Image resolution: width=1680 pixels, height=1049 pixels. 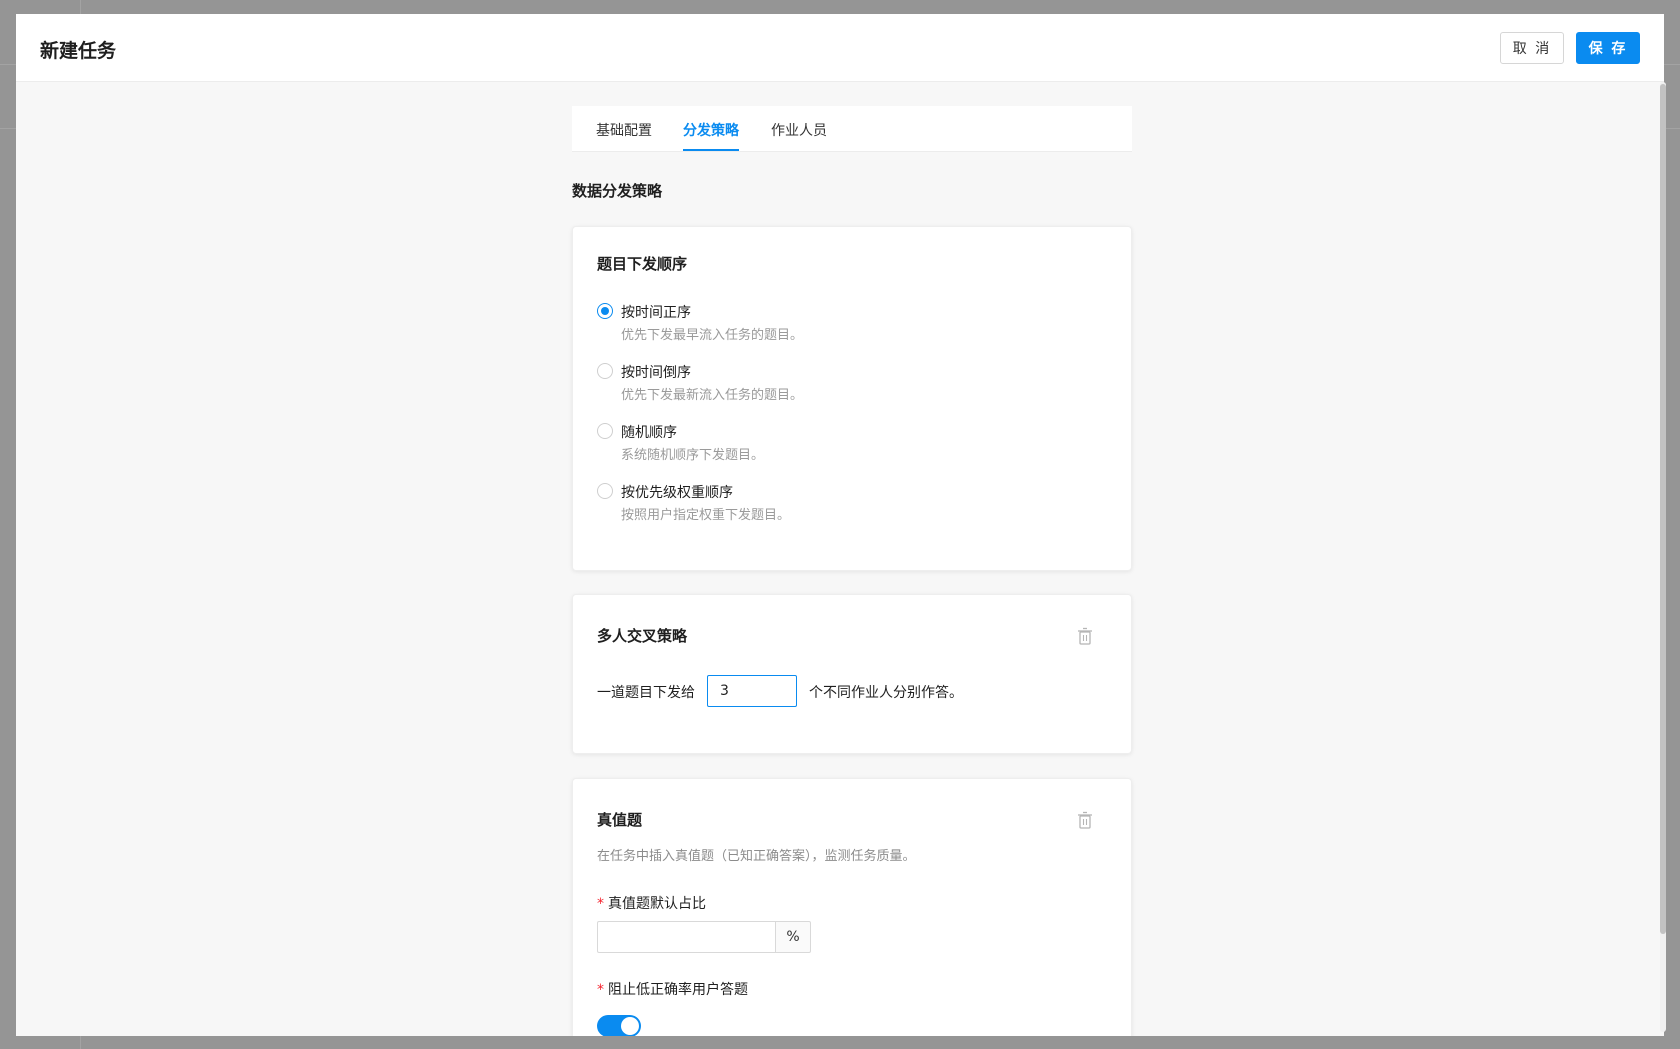 I want to click on radio-description: 按照用户指定权重下发题目。, so click(x=706, y=515).